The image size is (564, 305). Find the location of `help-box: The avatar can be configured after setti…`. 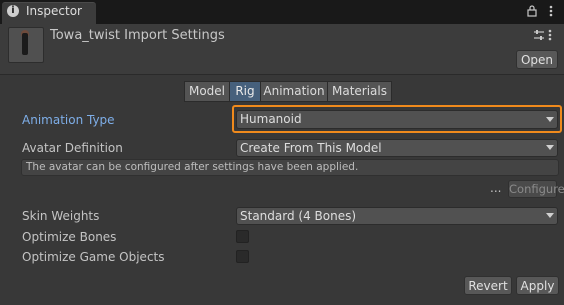

help-box: The avatar can be configured after setti… is located at coordinates (290, 167).